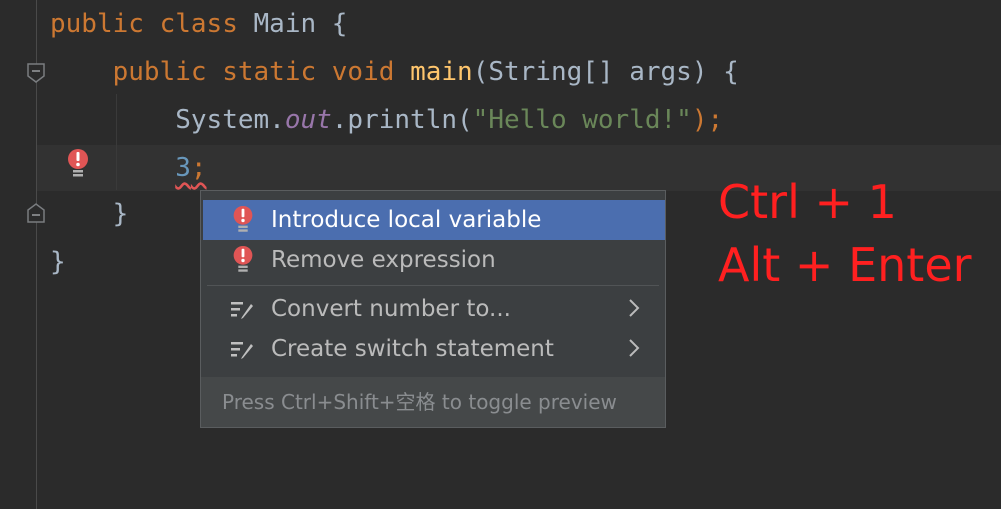 The image size is (1001, 509). Describe the element at coordinates (230, 120) in the screenshot. I see `object-ref: System.` at that location.